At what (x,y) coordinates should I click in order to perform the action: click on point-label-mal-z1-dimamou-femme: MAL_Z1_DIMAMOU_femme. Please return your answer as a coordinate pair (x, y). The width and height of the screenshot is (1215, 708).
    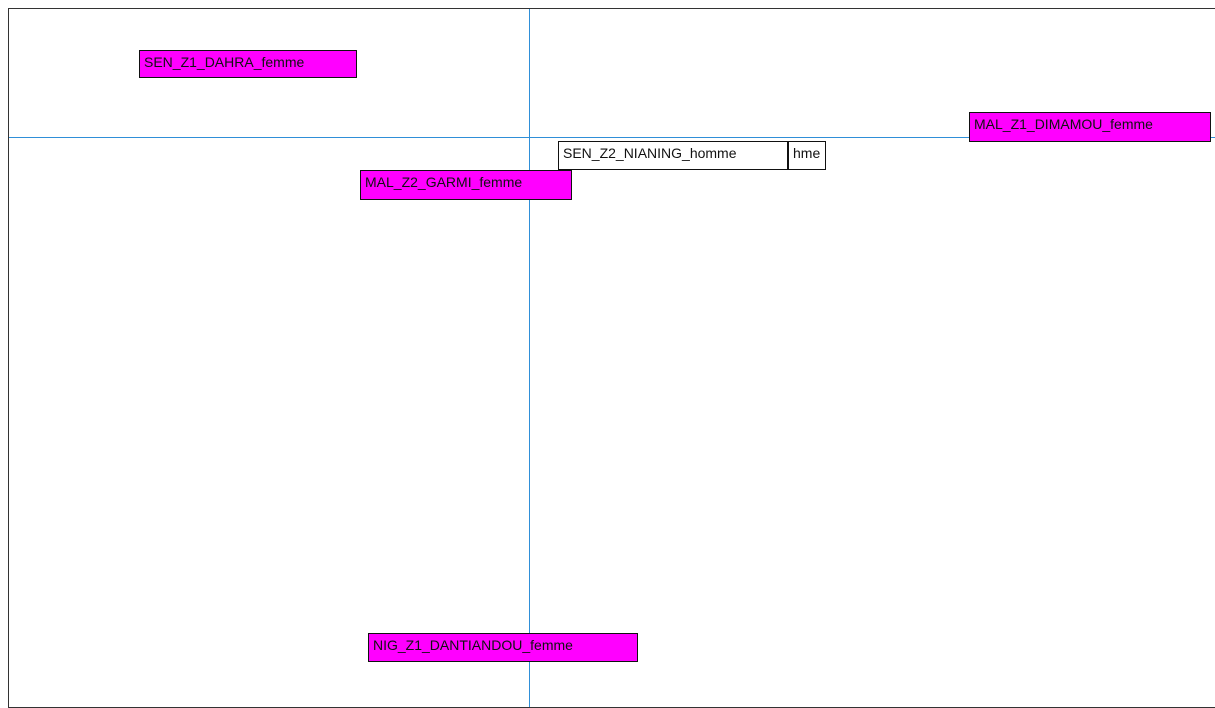
    Looking at the image, I should click on (1090, 127).